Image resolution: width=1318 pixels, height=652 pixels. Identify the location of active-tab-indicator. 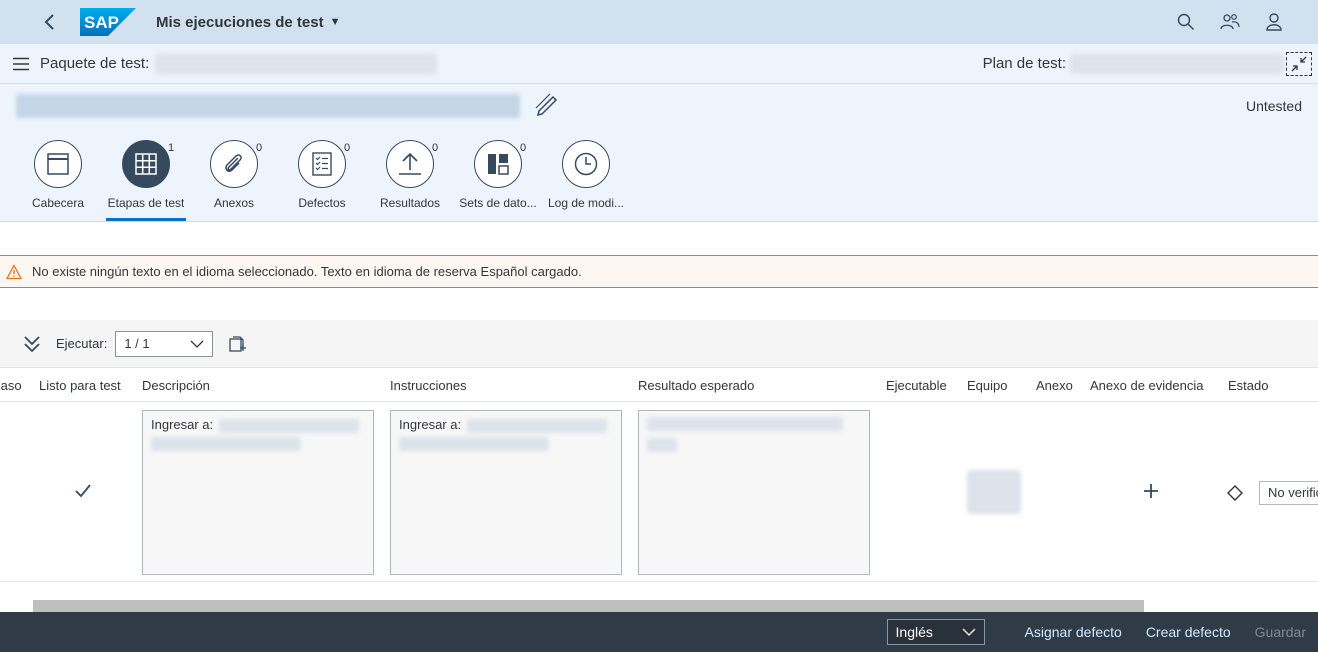
(146, 219).